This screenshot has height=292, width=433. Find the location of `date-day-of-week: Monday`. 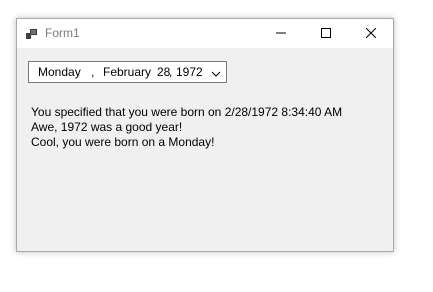

date-day-of-week: Monday is located at coordinates (59, 72).